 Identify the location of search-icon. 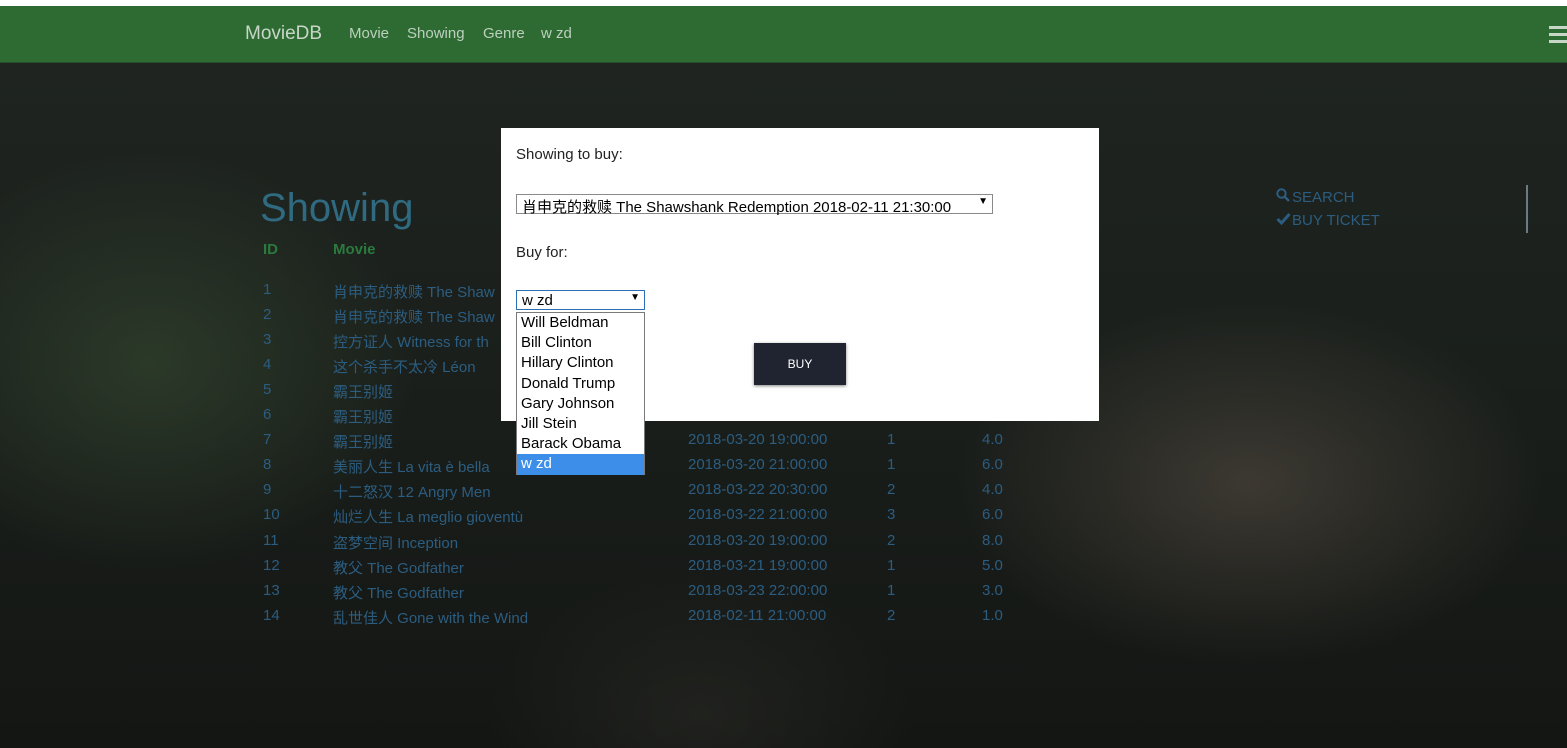
(1284, 197).